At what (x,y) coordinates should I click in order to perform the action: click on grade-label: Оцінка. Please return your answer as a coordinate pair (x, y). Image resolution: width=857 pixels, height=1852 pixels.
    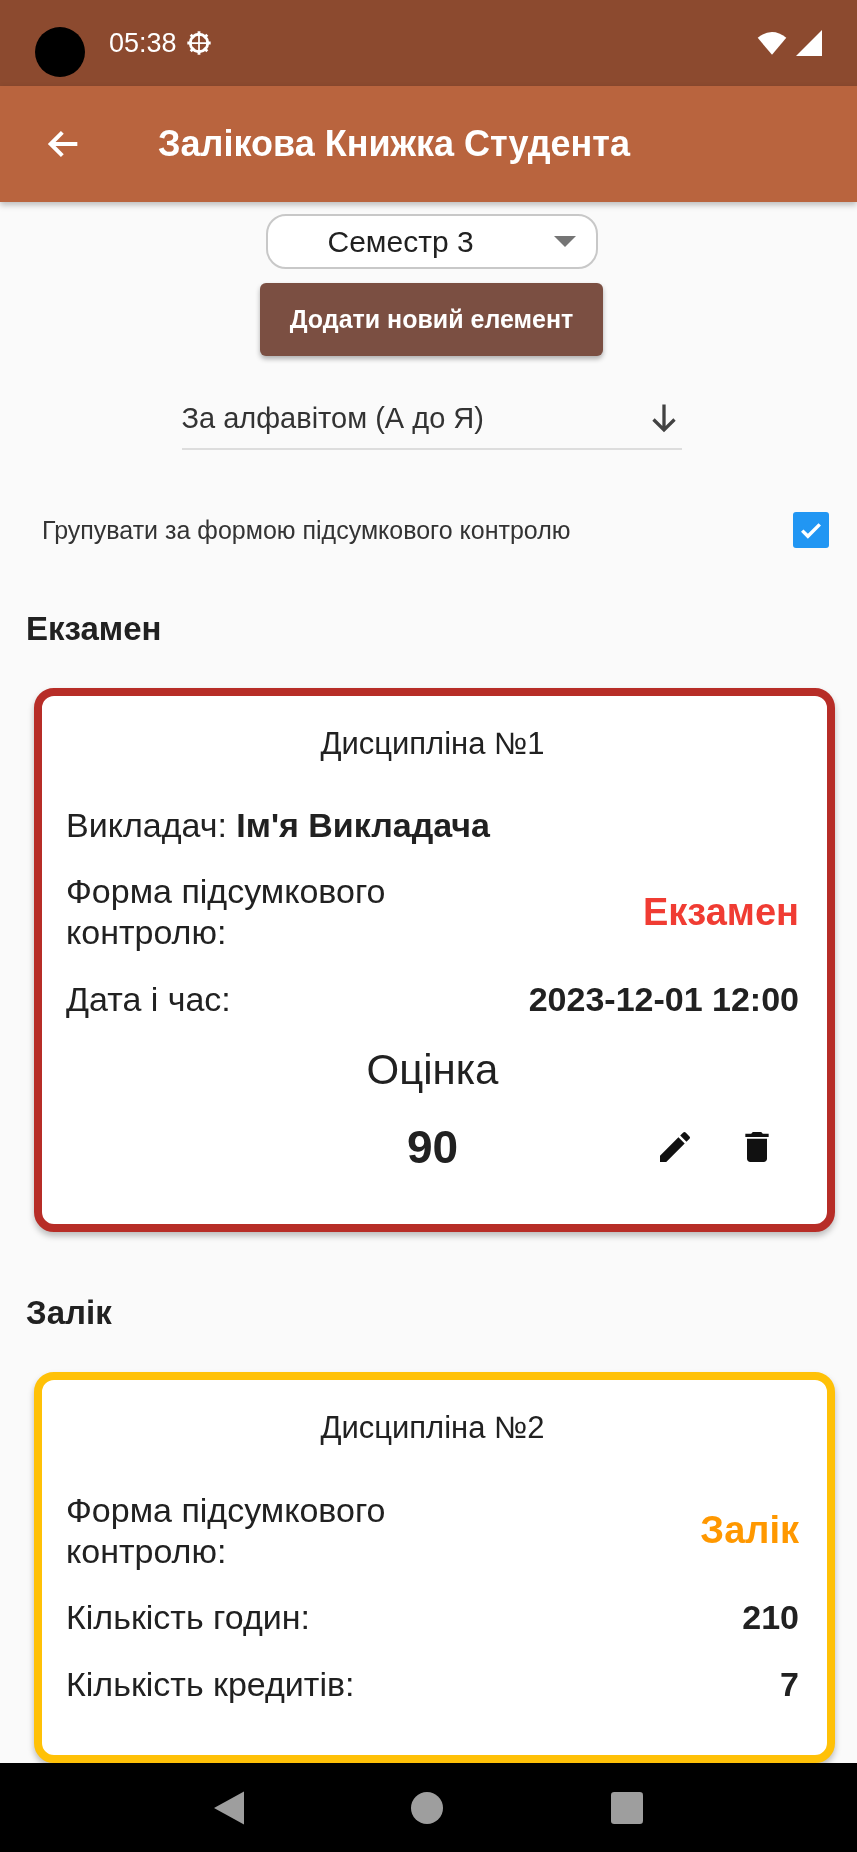
    Looking at the image, I should click on (432, 1069).